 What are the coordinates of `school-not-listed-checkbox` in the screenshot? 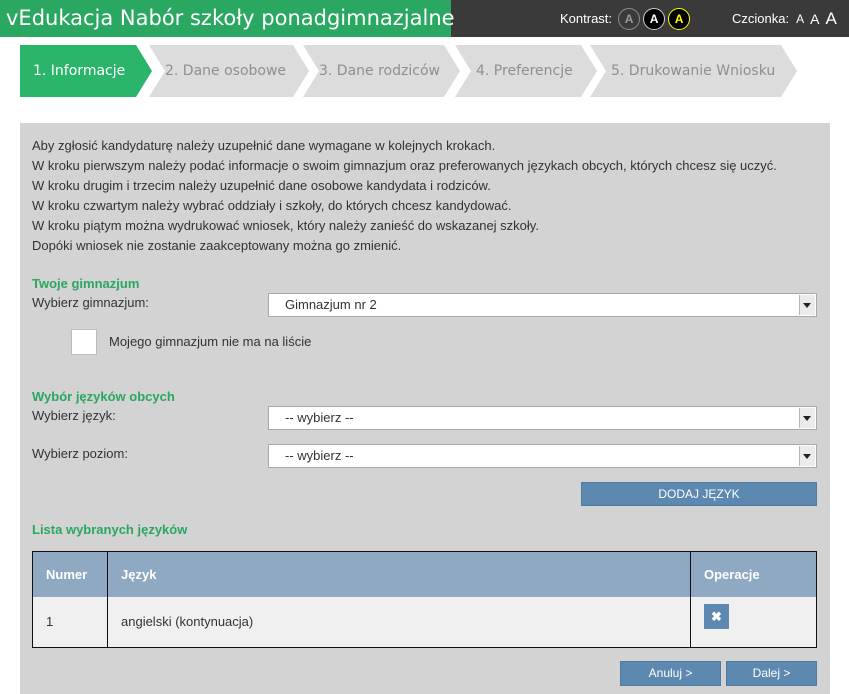 It's located at (84, 342).